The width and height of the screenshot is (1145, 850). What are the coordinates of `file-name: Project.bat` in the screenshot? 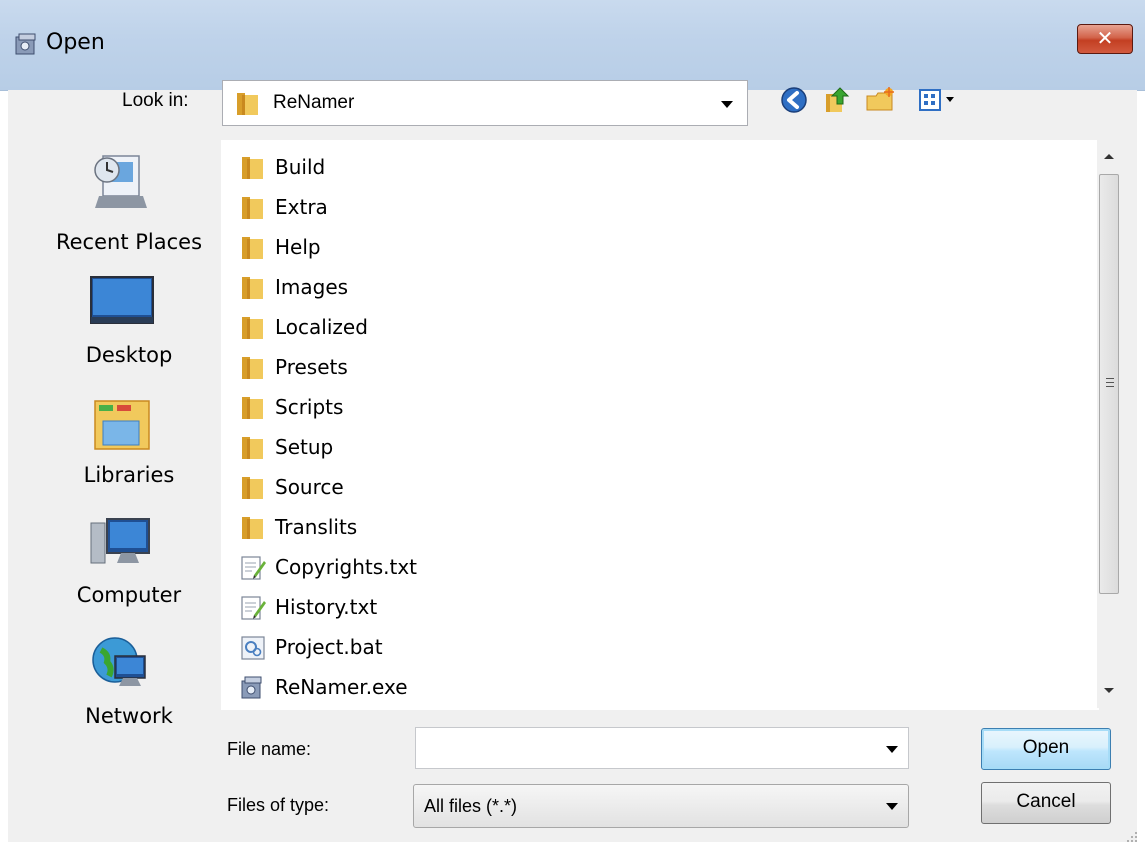 It's located at (329, 647).